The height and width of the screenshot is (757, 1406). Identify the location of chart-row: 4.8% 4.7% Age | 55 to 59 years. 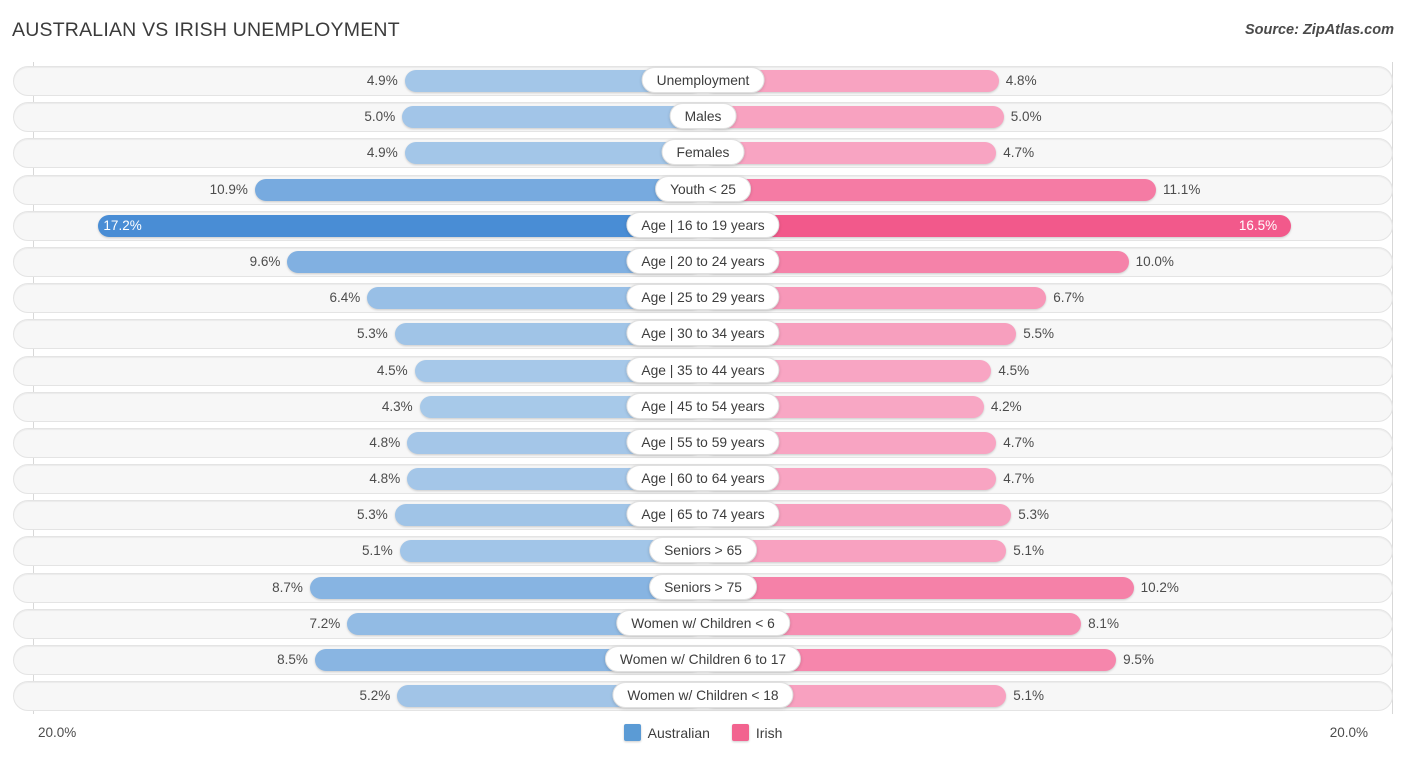
(703, 442).